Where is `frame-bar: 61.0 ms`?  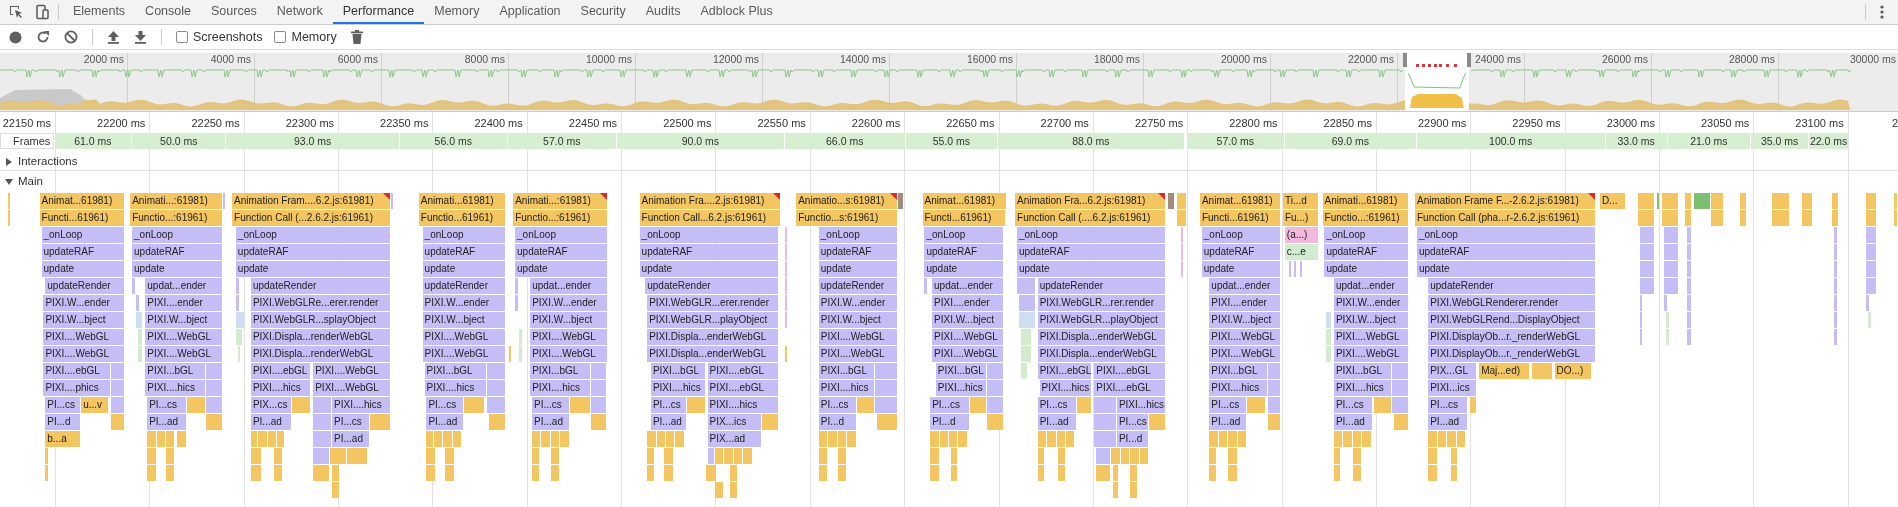 frame-bar: 61.0 ms is located at coordinates (93, 141).